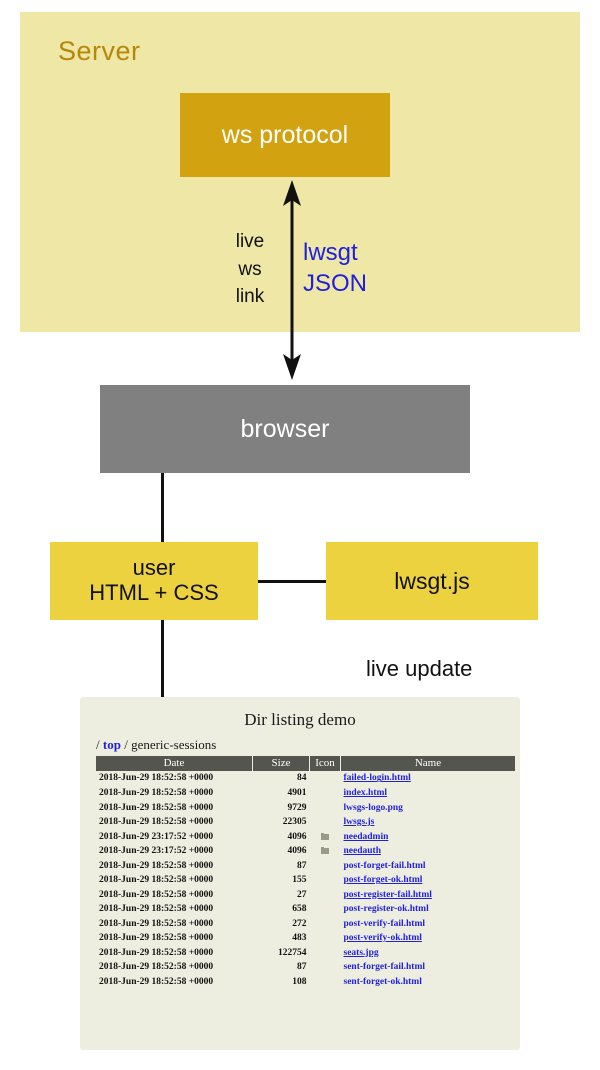  What do you see at coordinates (428, 793) in the screenshot?
I see `cell-name: index.html` at bounding box center [428, 793].